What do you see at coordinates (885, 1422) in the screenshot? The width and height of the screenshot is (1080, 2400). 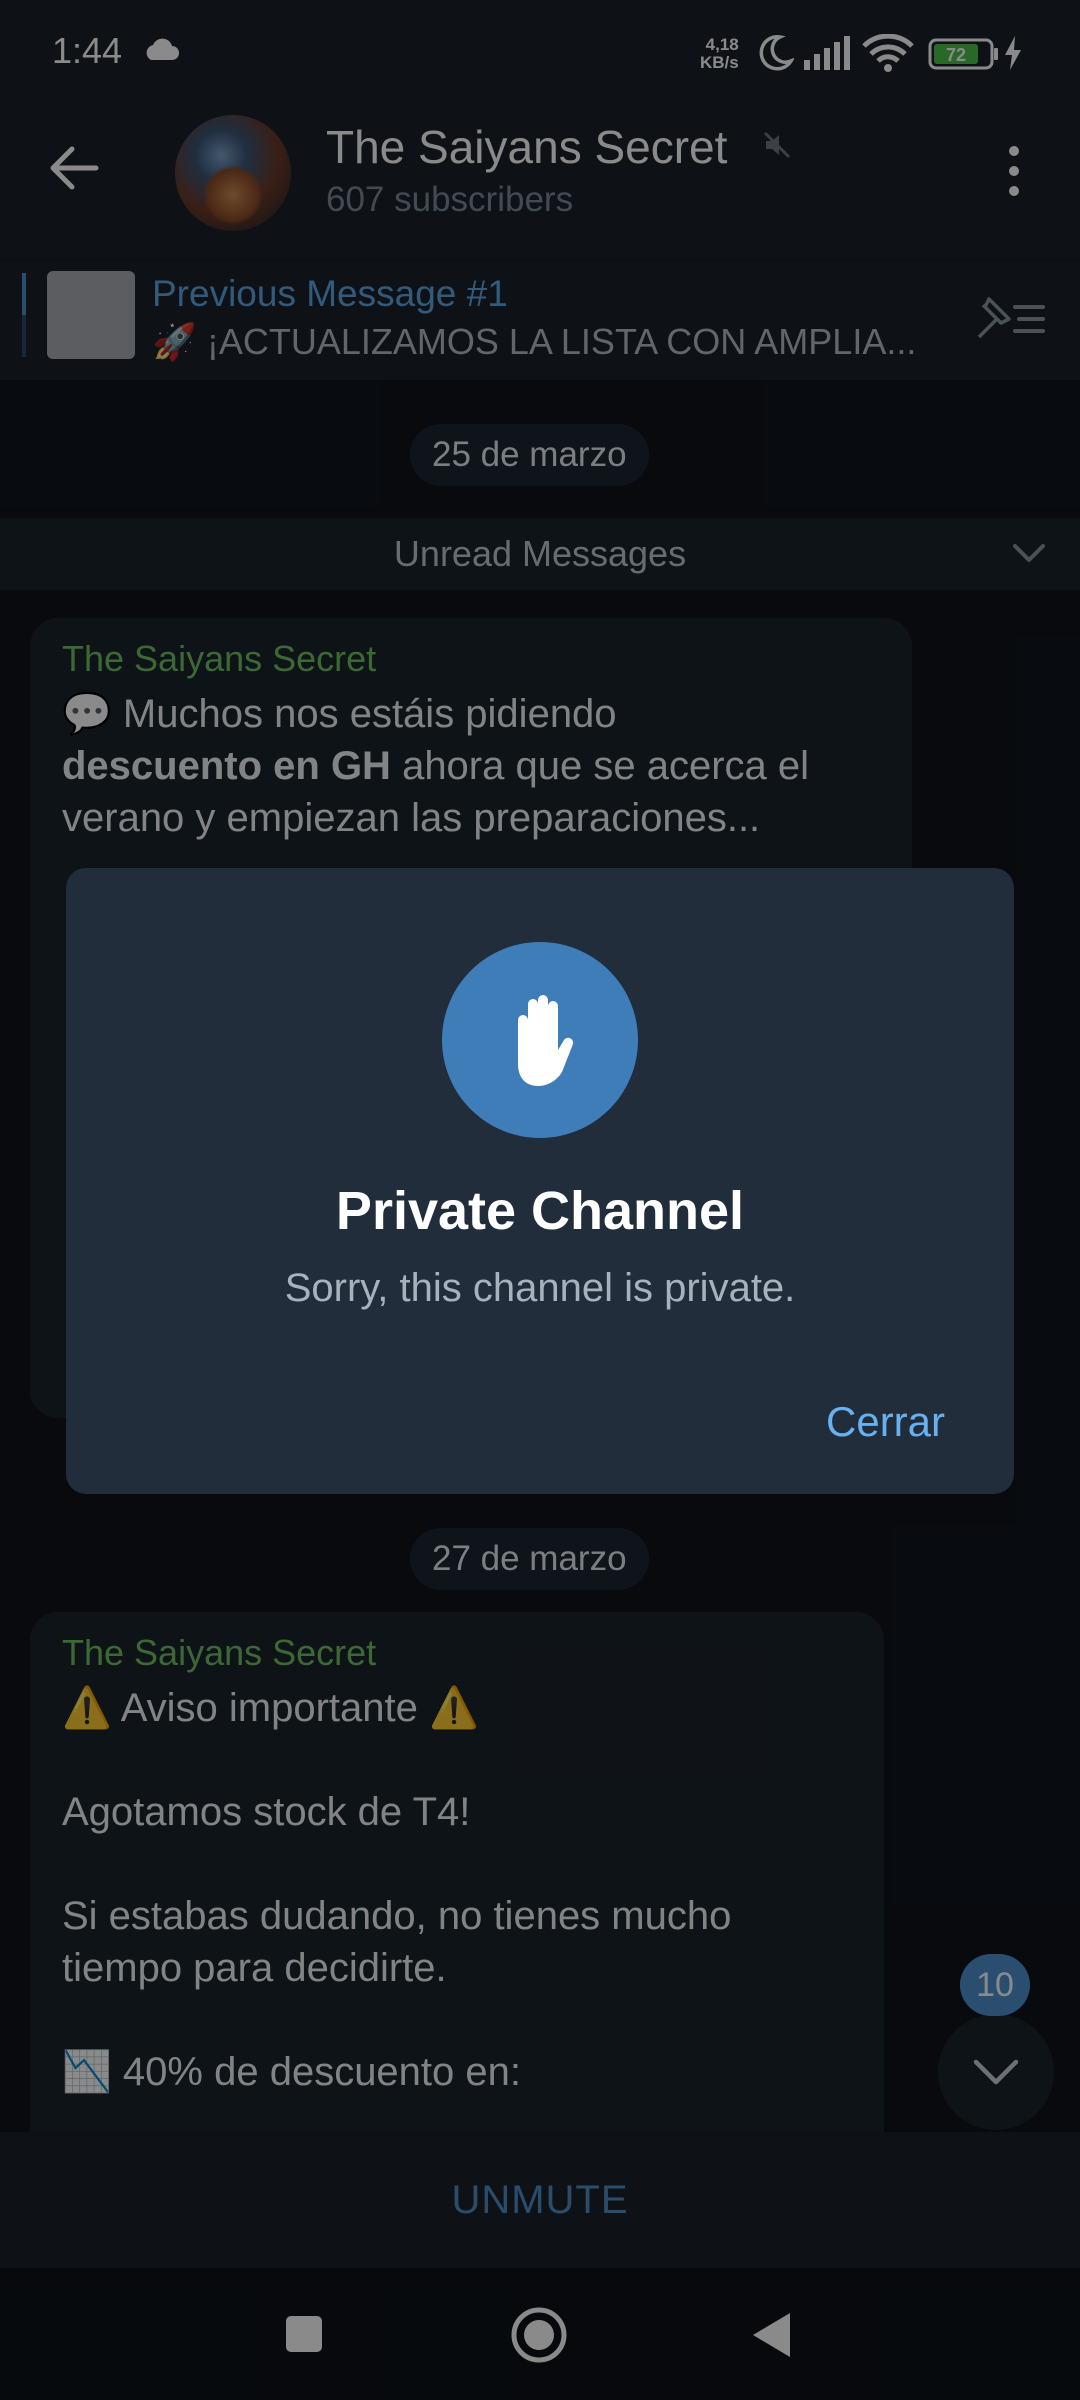 I see `close-button: Cerrar` at bounding box center [885, 1422].